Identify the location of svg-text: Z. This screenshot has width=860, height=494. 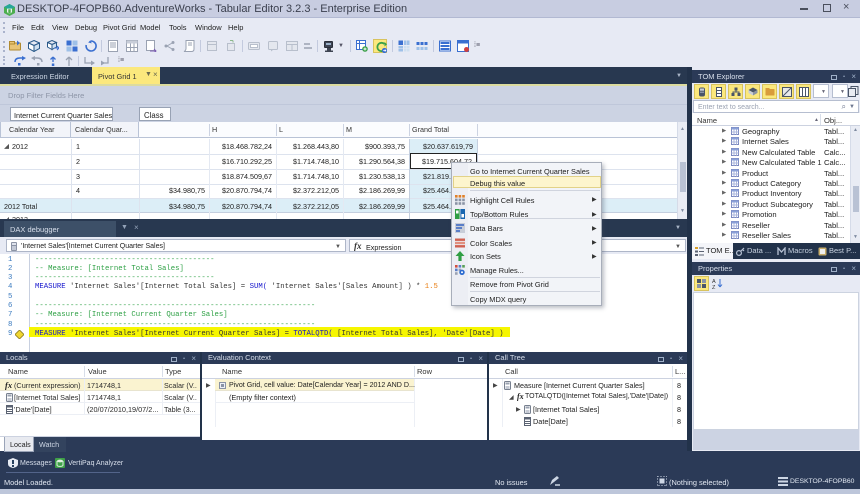
(714, 287).